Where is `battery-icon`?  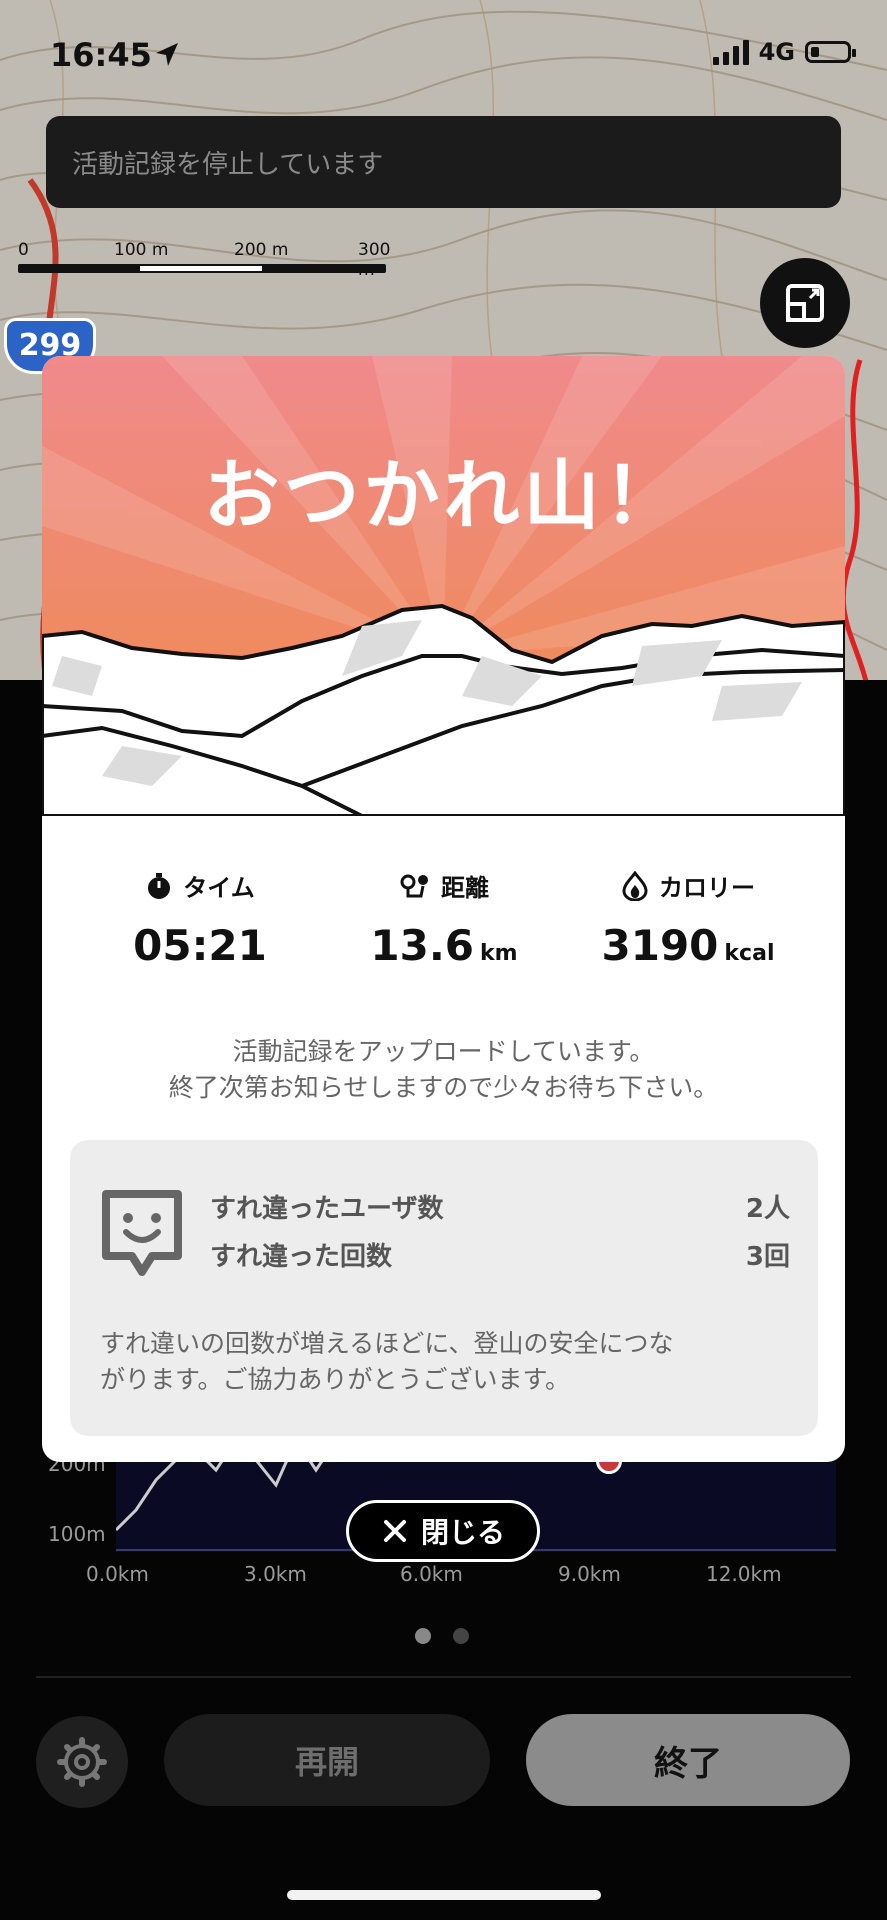
battery-icon is located at coordinates (830, 52).